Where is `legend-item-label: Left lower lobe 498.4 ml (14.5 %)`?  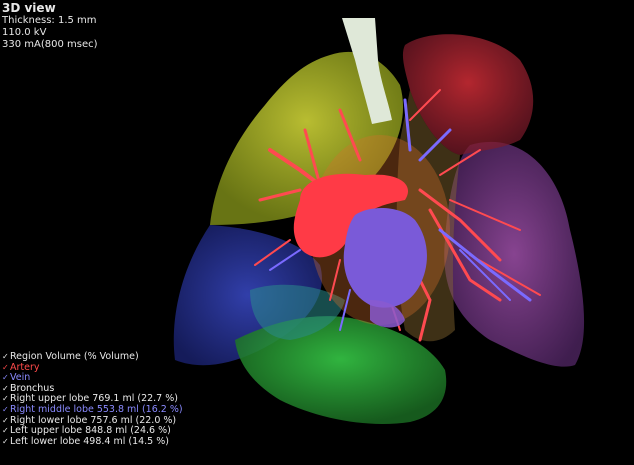
legend-item-label: Left lower lobe 498.4 ml (14.5 %) is located at coordinates (89, 441).